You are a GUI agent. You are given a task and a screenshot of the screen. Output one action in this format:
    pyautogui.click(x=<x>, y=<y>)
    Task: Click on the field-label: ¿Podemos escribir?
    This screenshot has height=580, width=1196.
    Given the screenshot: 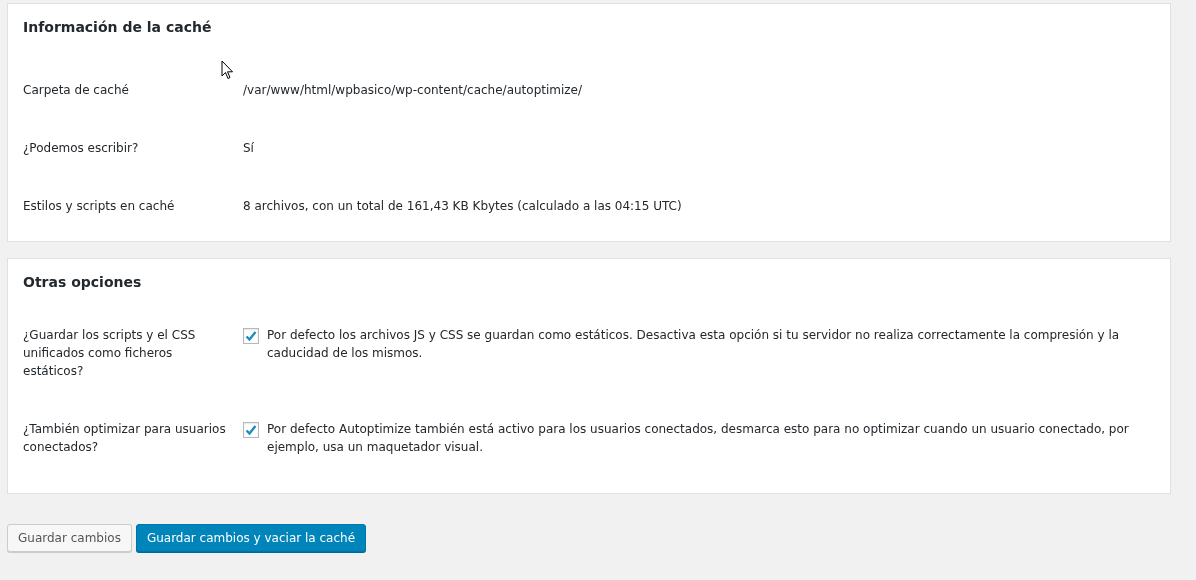 What is the action you would take?
    pyautogui.click(x=81, y=148)
    